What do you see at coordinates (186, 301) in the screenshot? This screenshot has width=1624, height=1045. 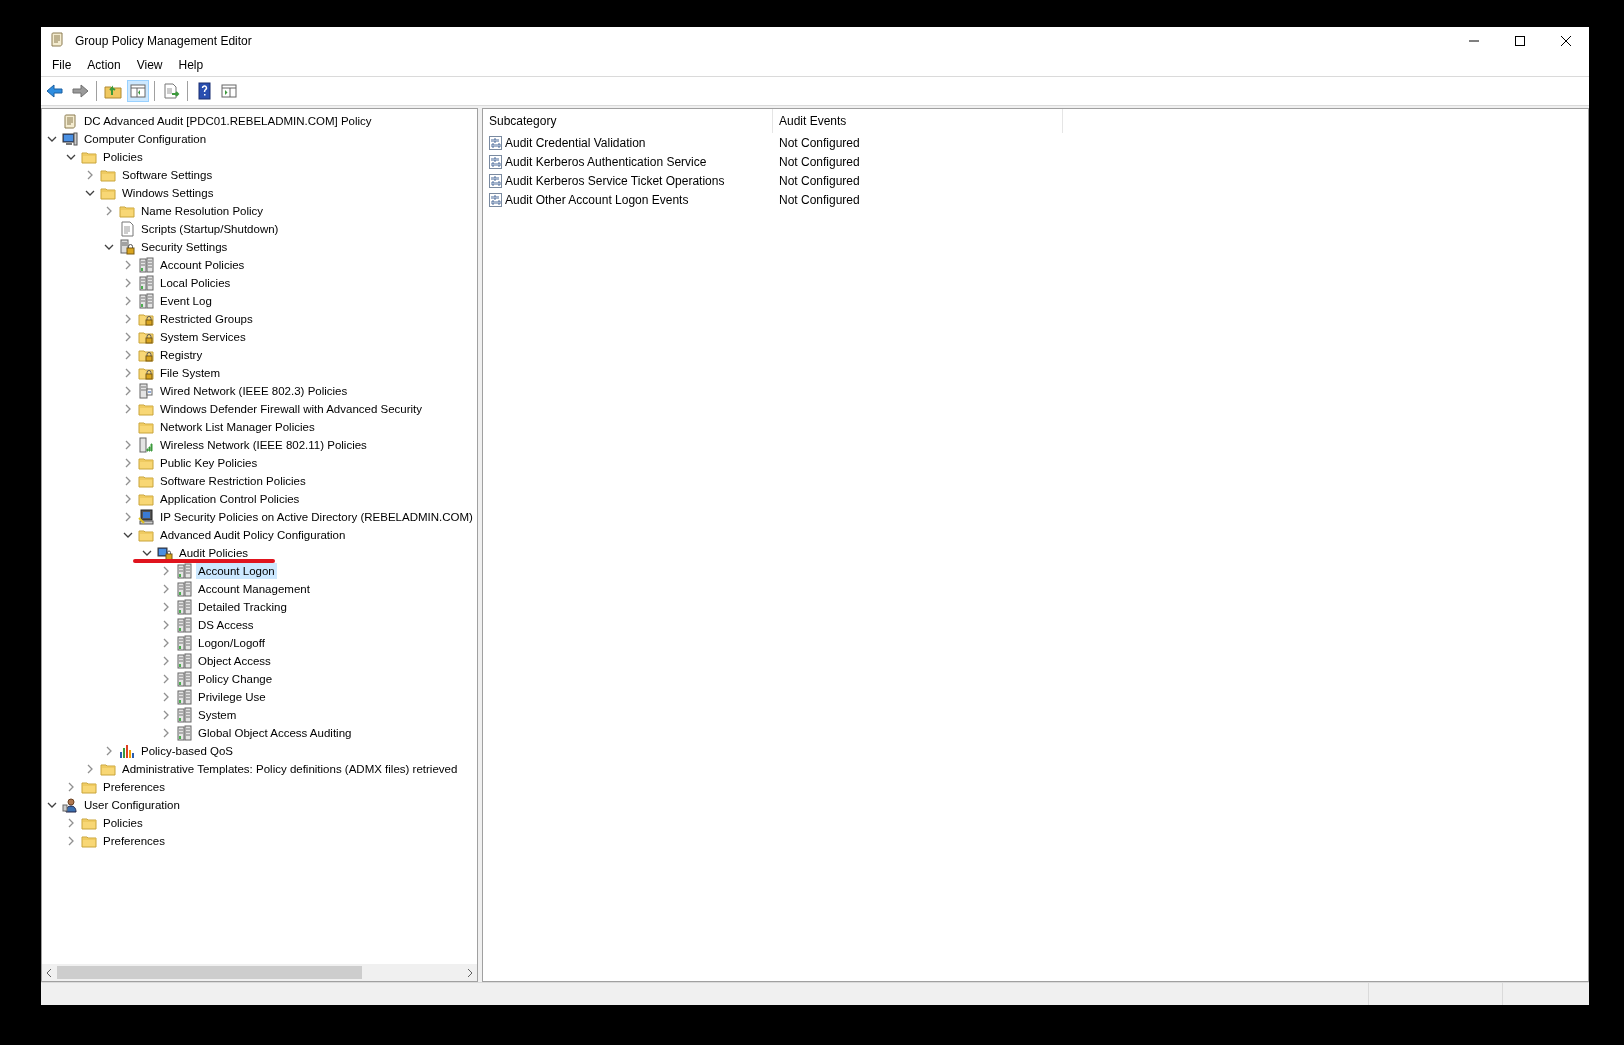 I see `tree-item: Event Log` at bounding box center [186, 301].